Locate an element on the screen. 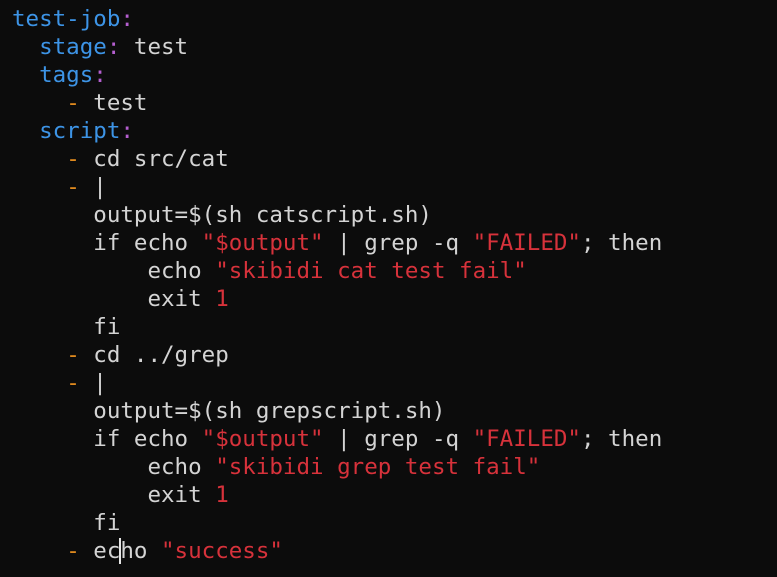 Image resolution: width=777 pixels, height=577 pixels. code-token-str: "skibidi grep test fail" is located at coordinates (378, 467).